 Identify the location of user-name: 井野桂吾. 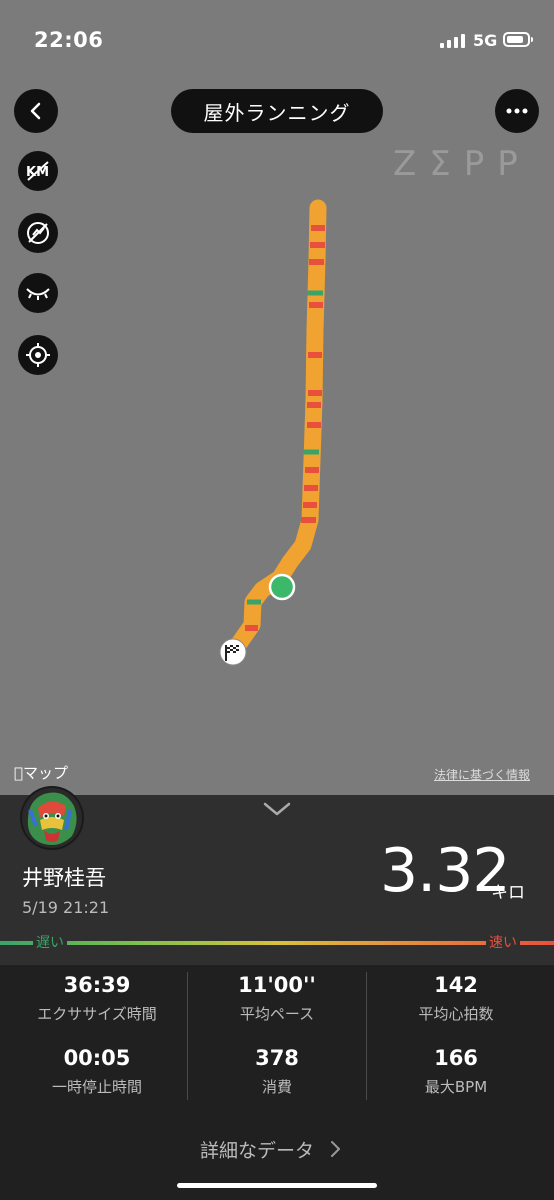
(64, 878).